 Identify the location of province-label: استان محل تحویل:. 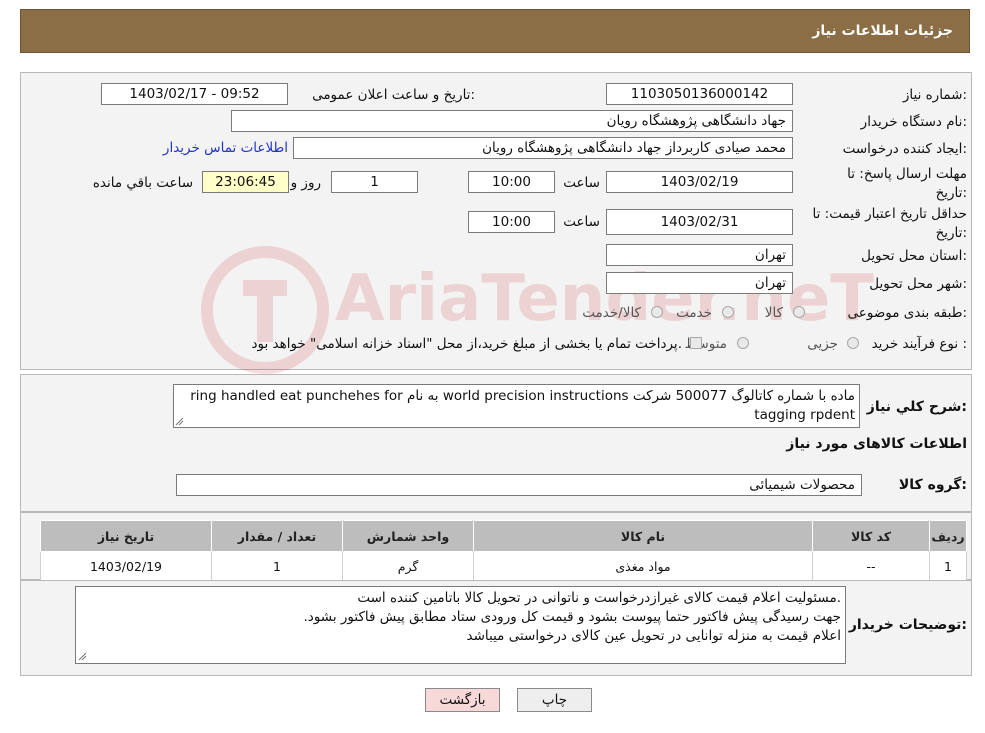
(914, 256).